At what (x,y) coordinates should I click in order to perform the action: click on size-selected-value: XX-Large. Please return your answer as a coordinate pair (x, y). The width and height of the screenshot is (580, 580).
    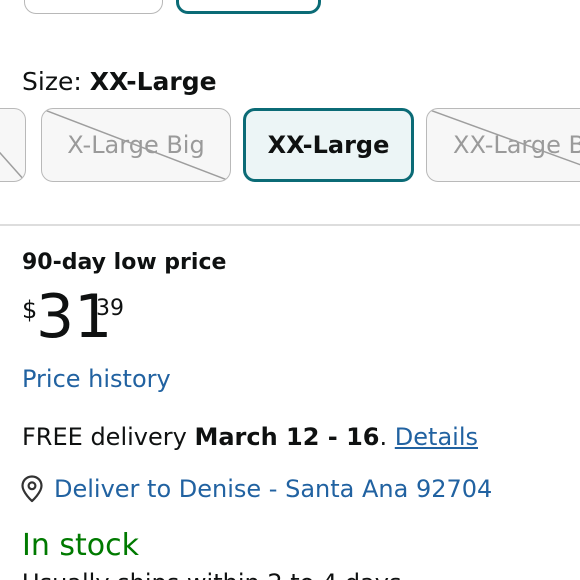
    Looking at the image, I should click on (153, 81).